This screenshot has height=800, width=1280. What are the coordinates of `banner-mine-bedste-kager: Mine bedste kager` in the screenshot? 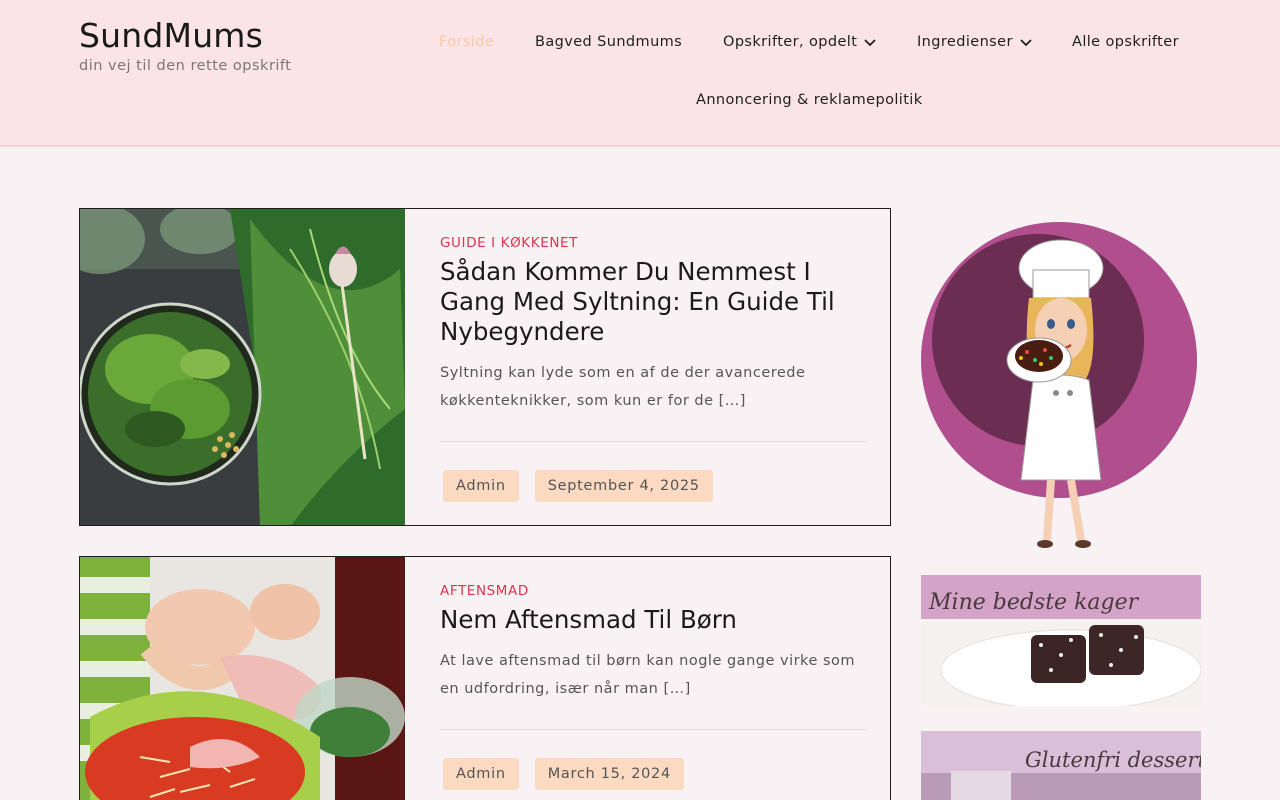 It's located at (1061, 640).